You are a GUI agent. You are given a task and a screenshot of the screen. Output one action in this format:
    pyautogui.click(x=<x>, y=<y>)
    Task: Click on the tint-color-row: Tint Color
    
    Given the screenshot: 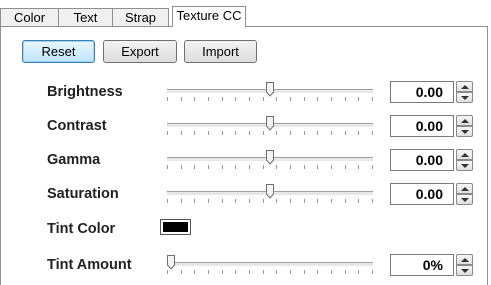 What is the action you would take?
    pyautogui.click(x=245, y=231)
    